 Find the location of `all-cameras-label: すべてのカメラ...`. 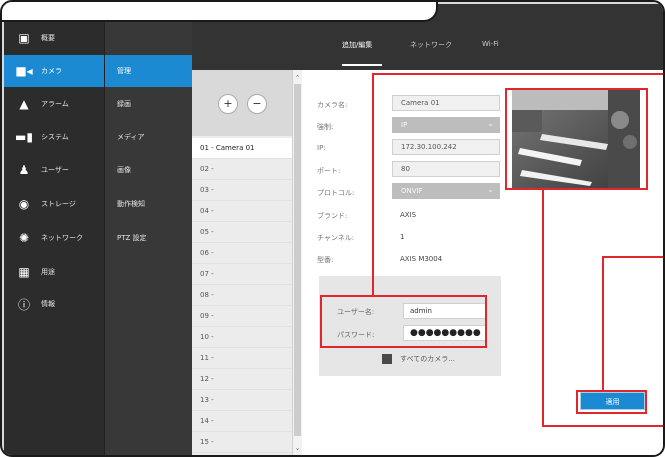

all-cameras-label: すべてのカメラ... is located at coordinates (427, 359).